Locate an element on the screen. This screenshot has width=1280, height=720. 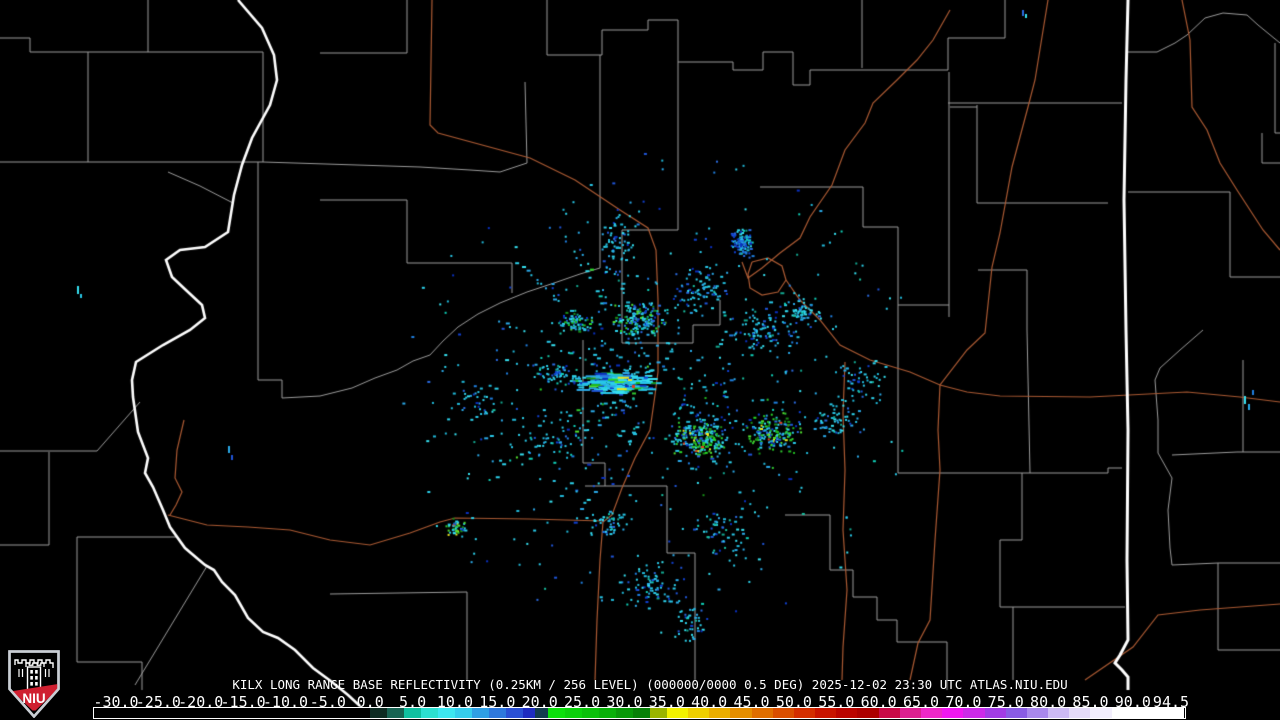
reflectivity-colorbar is located at coordinates (639, 713).